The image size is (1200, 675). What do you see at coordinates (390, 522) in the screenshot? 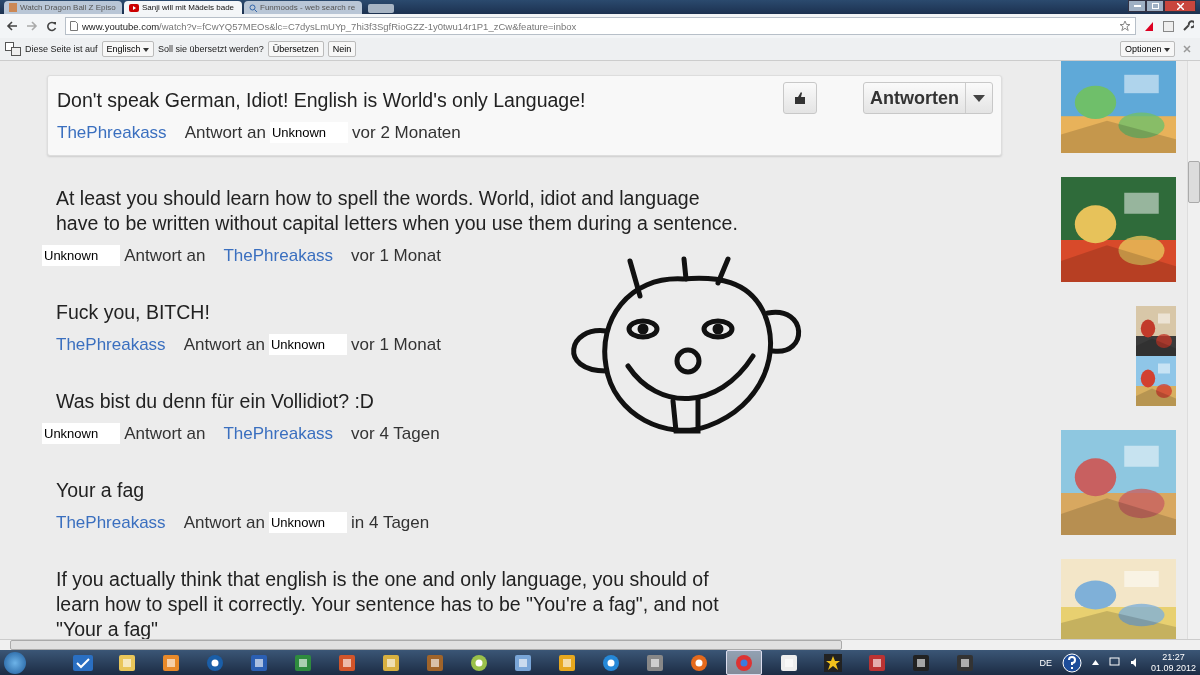
I see `comment-meta: in 4 Tagen` at bounding box center [390, 522].